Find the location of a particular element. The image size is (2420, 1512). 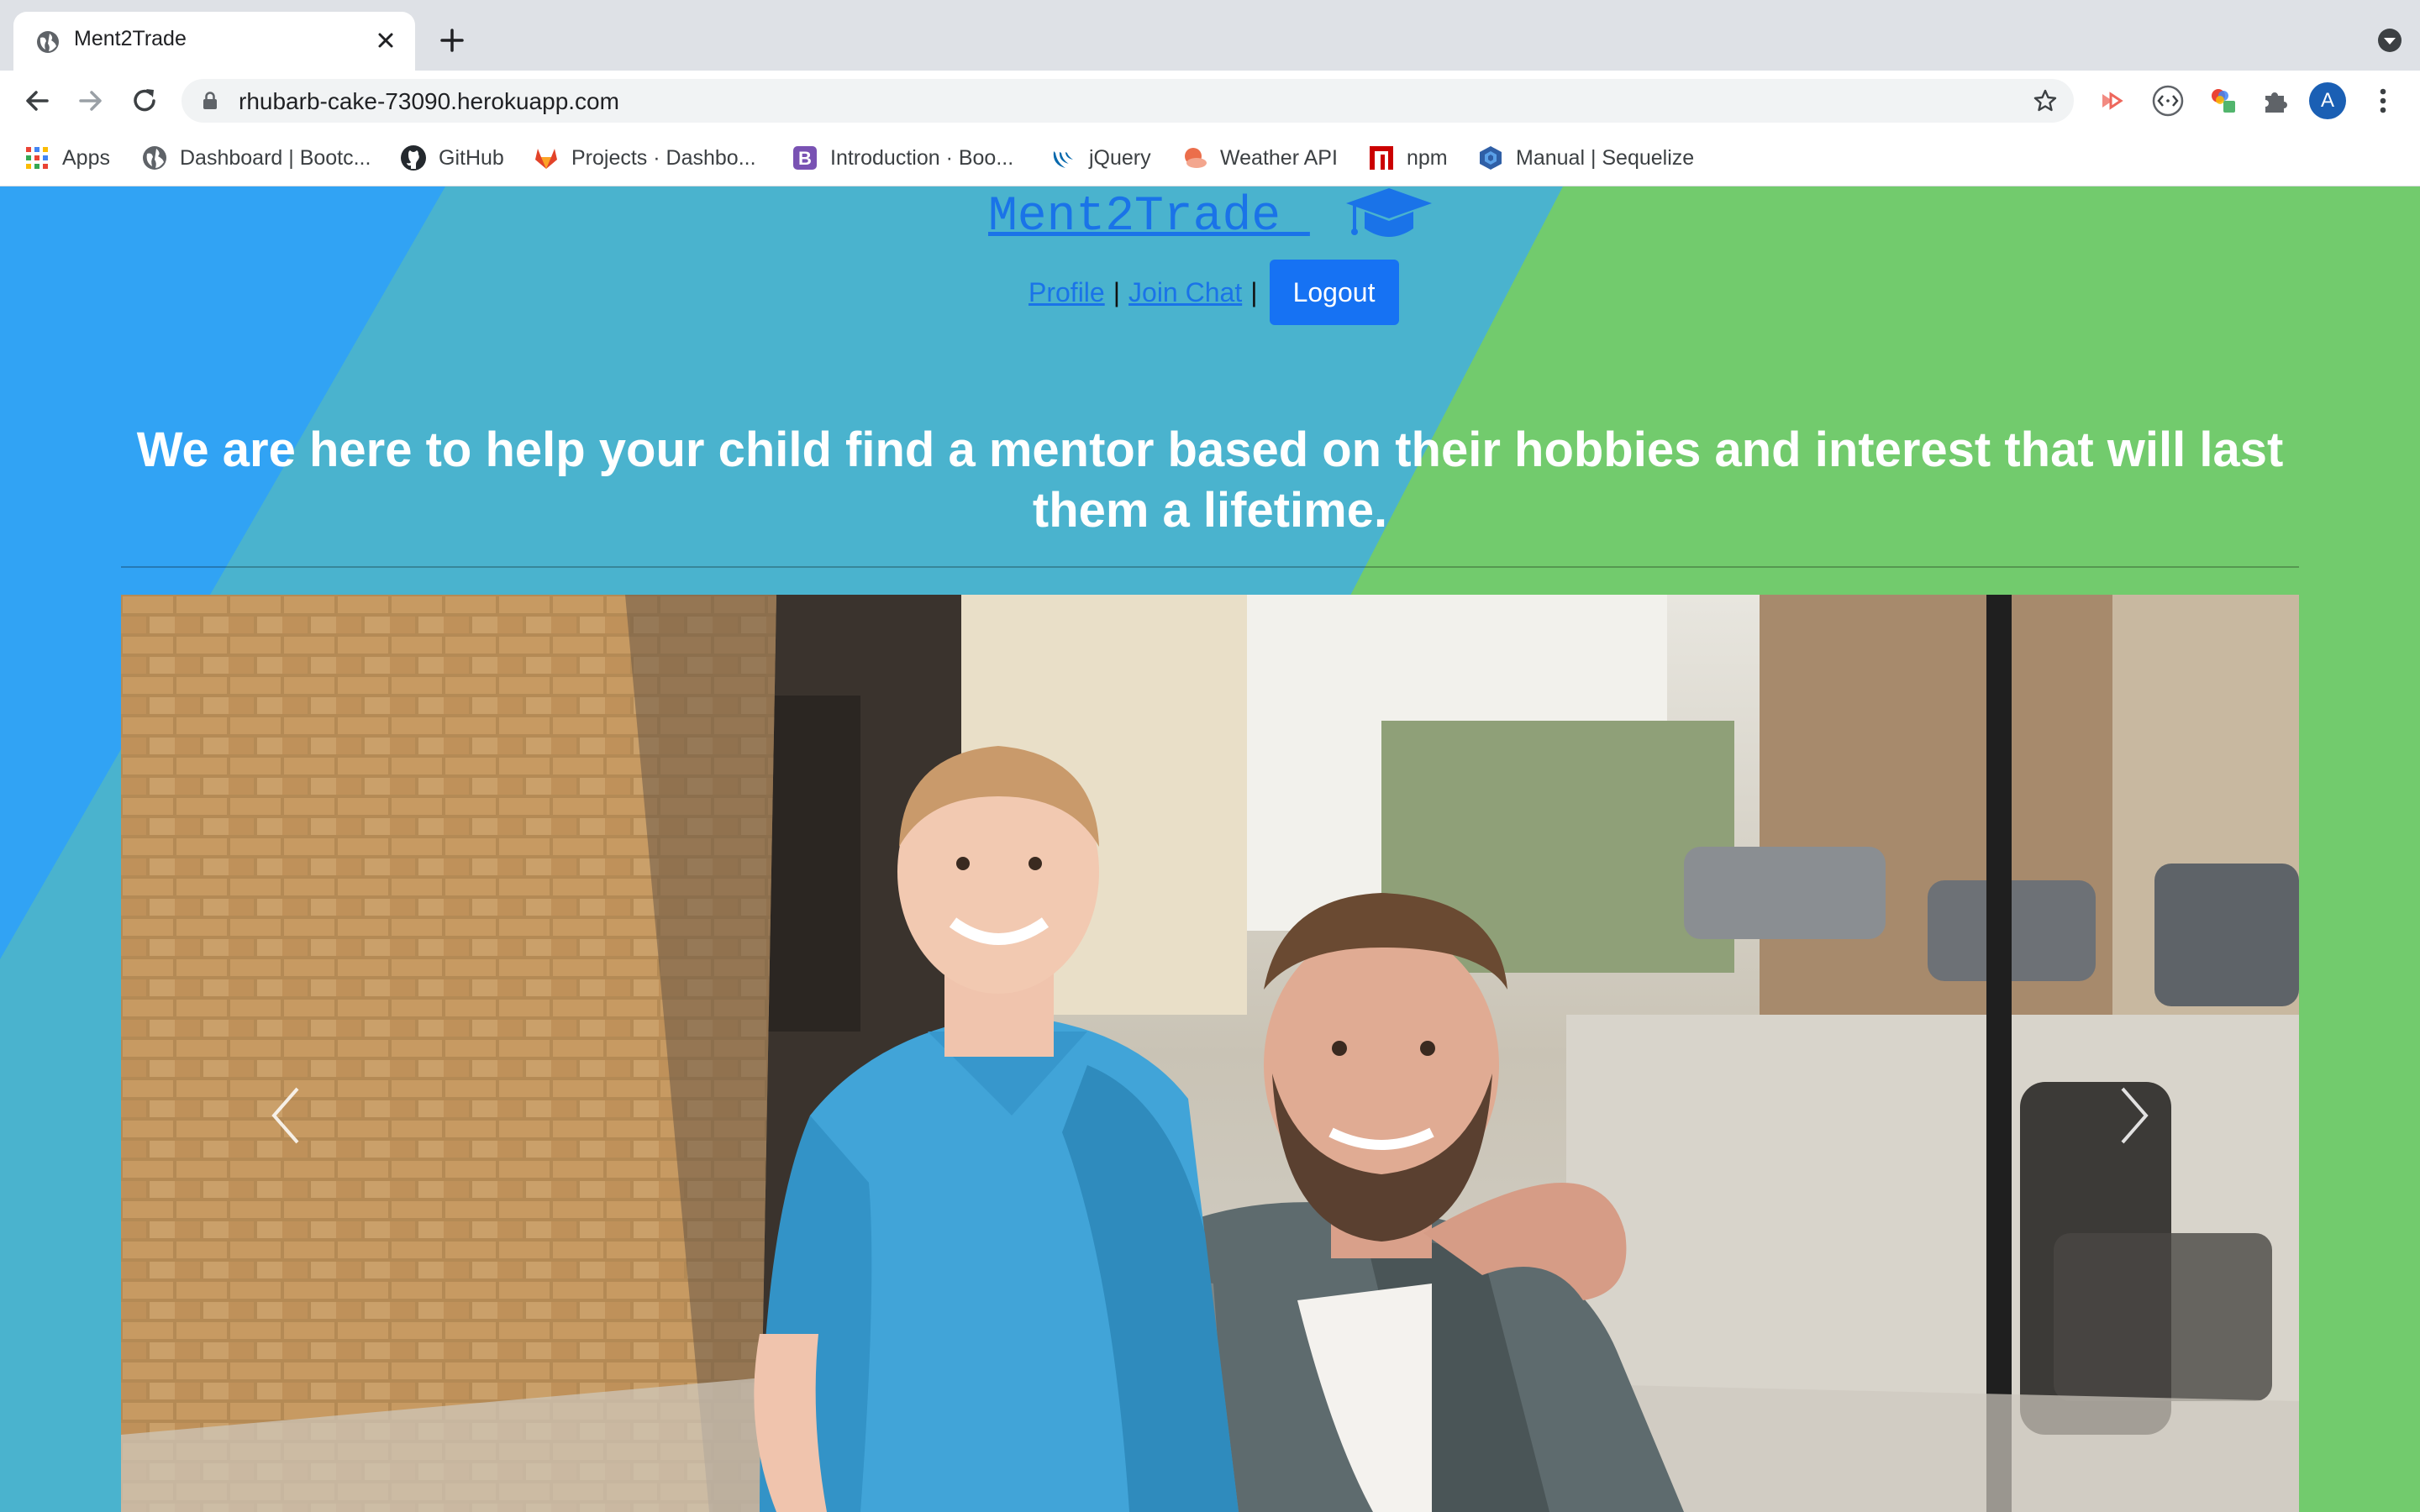

main-nav: Profile | Join Chat | Logout is located at coordinates (1213, 292).